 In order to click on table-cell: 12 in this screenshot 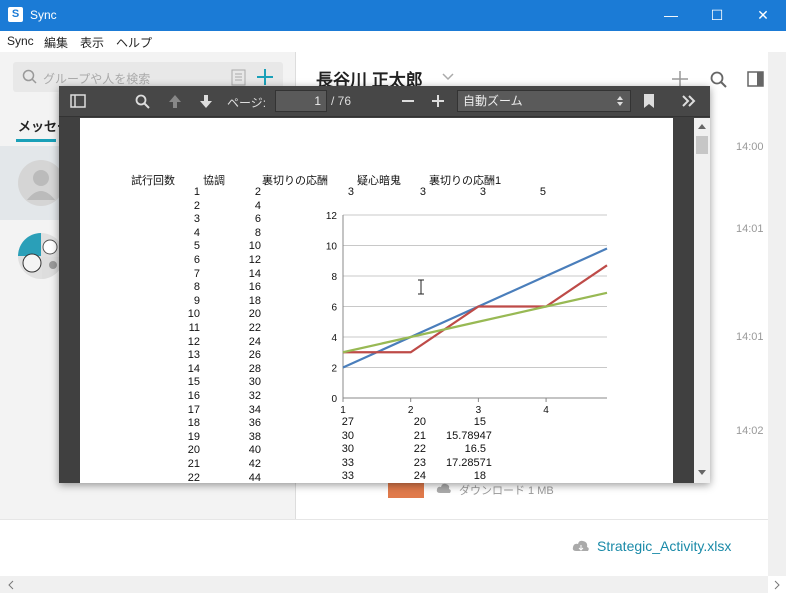, I will do `click(193, 341)`.